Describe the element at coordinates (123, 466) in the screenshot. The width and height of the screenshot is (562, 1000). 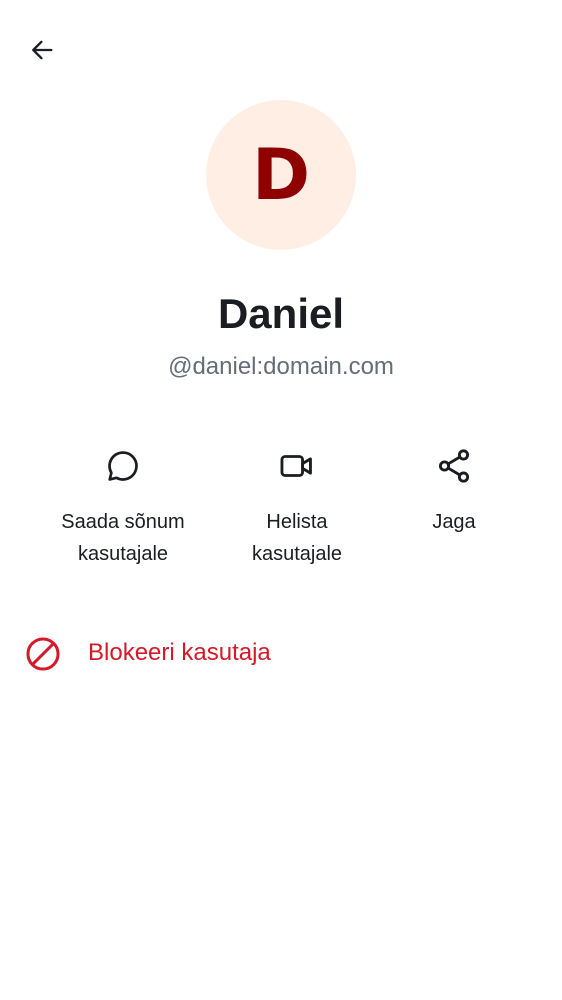
I see `chat-bubble-icon` at that location.